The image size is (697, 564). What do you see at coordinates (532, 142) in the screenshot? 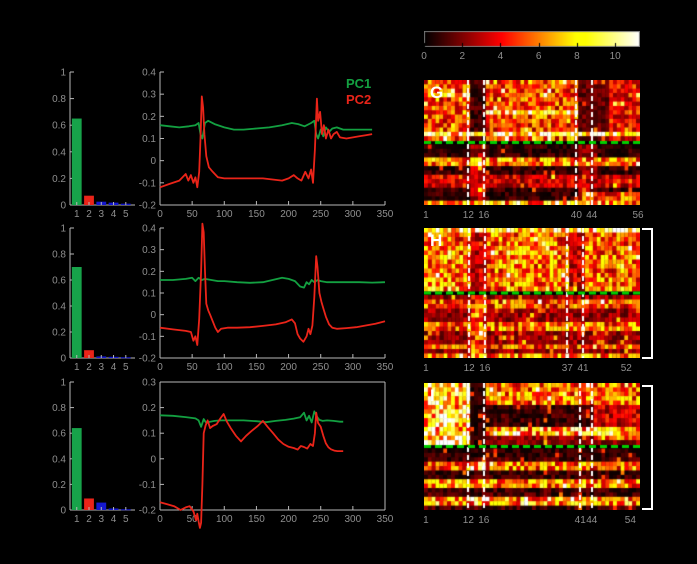
I see `heatmap-panel-g` at bounding box center [532, 142].